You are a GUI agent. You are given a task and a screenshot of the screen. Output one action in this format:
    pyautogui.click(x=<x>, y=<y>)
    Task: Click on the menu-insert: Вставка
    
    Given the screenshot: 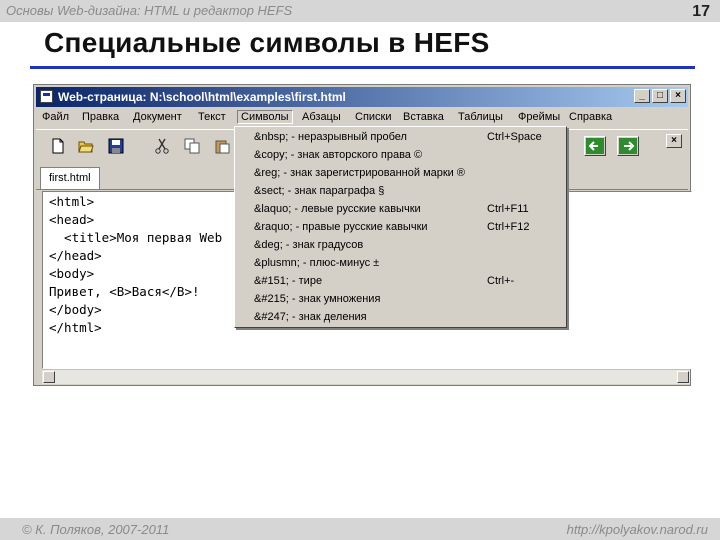 What is the action you would take?
    pyautogui.click(x=423, y=117)
    